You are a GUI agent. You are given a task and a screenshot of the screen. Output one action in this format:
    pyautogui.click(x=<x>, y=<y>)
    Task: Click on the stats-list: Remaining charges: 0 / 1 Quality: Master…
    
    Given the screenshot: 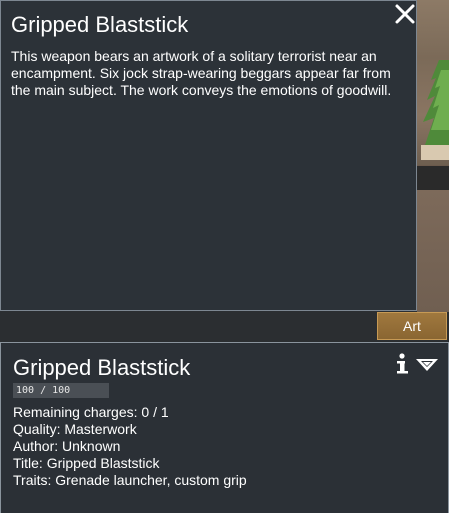 What is the action you would take?
    pyautogui.click(x=130, y=446)
    